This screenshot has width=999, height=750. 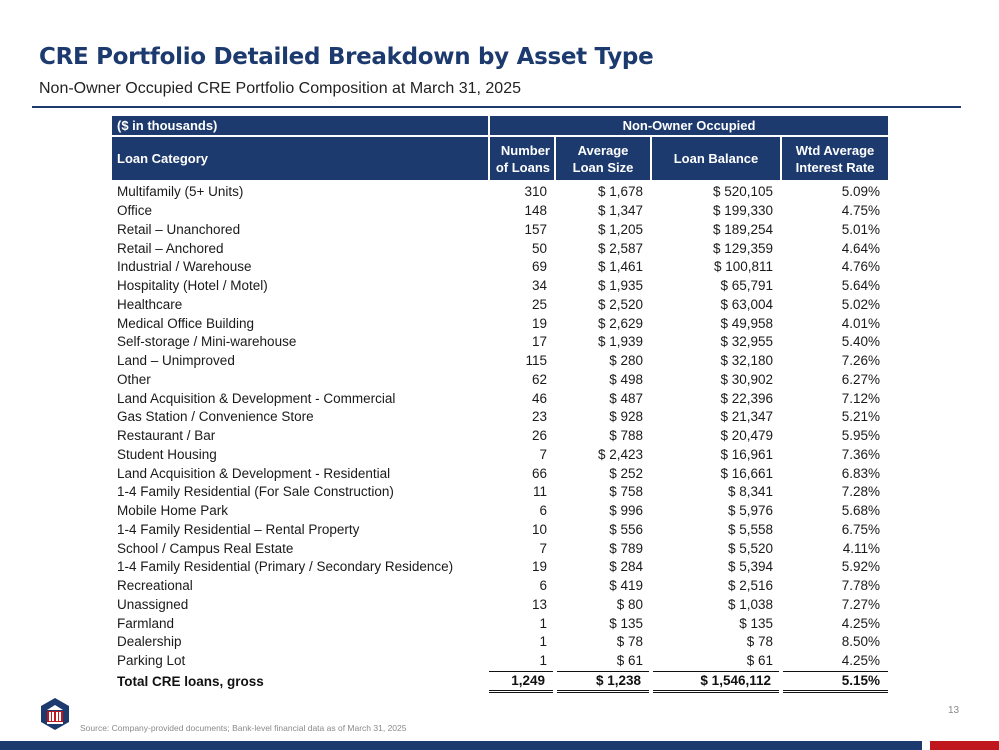 What do you see at coordinates (861, 323) in the screenshot?
I see `row-rate: 4.01%` at bounding box center [861, 323].